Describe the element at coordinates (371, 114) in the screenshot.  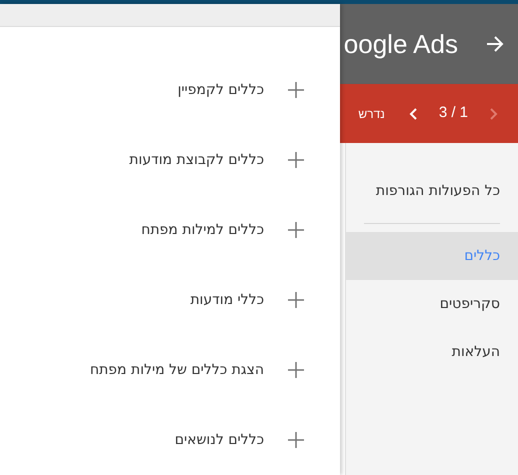
I see `pager-label: נדרש` at that location.